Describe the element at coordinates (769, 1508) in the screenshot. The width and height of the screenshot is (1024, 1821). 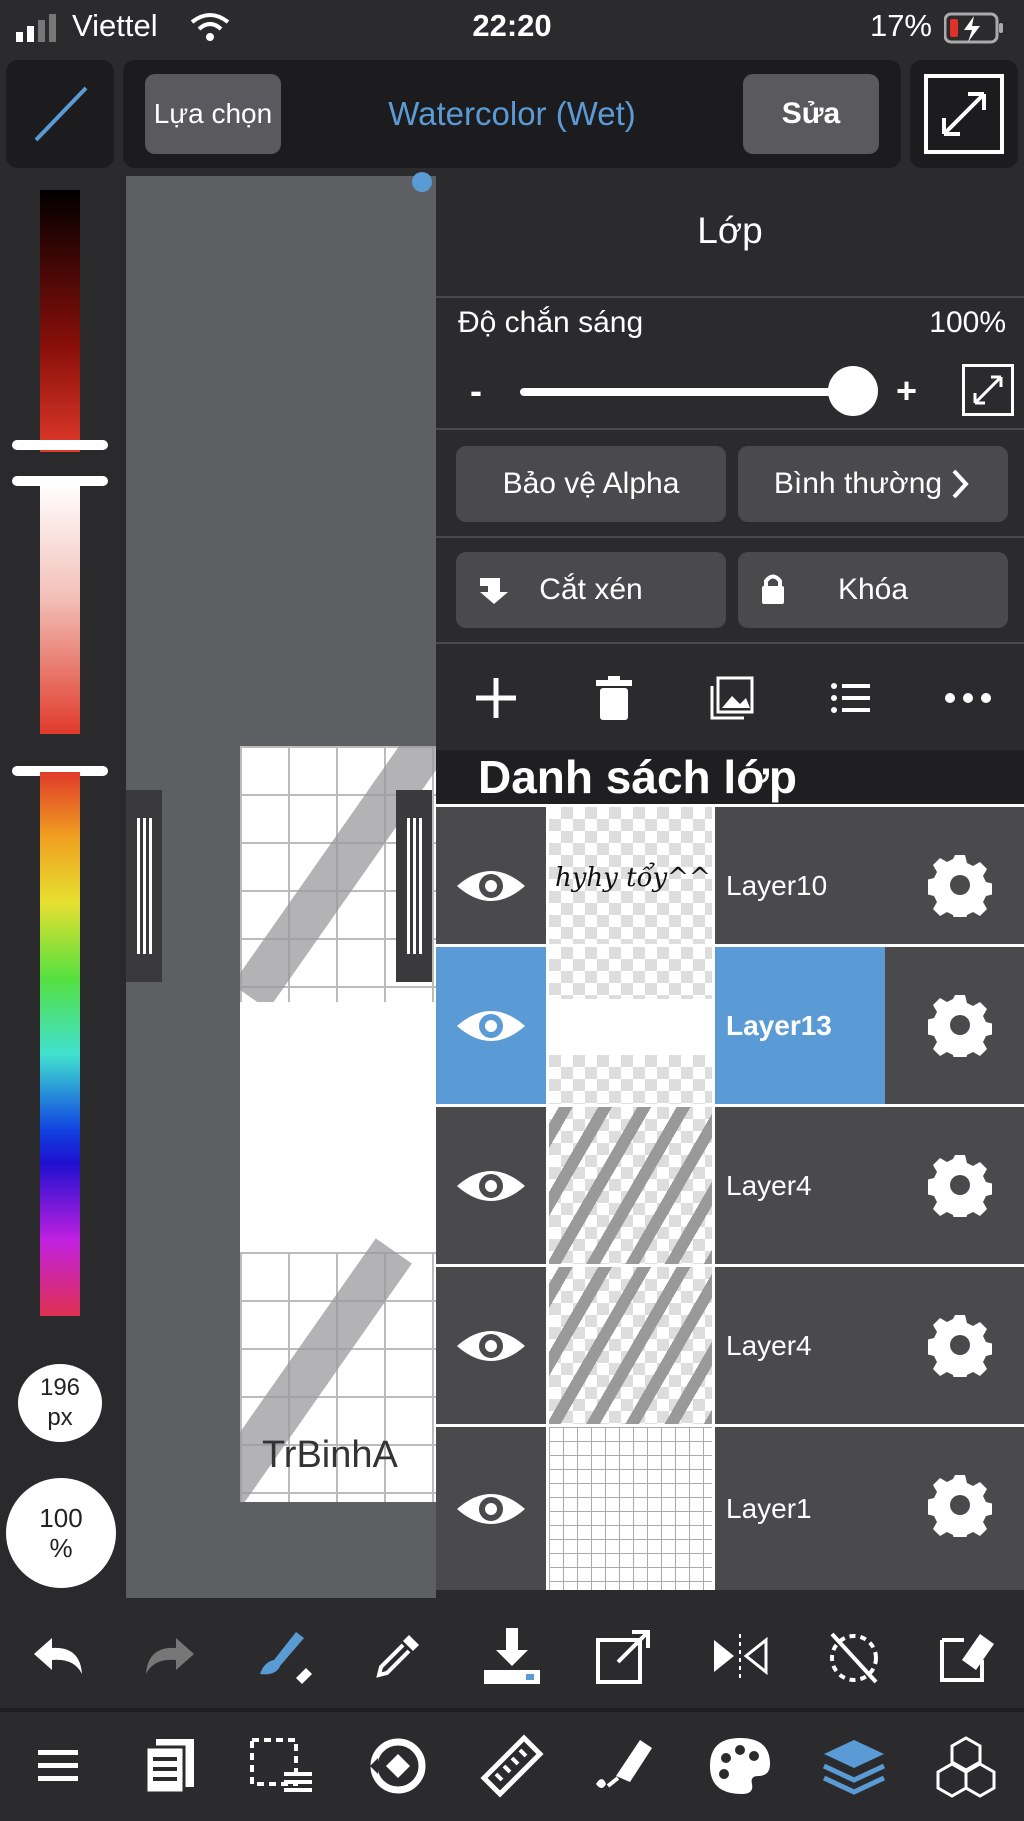
I see `layer-name: Layer1` at that location.